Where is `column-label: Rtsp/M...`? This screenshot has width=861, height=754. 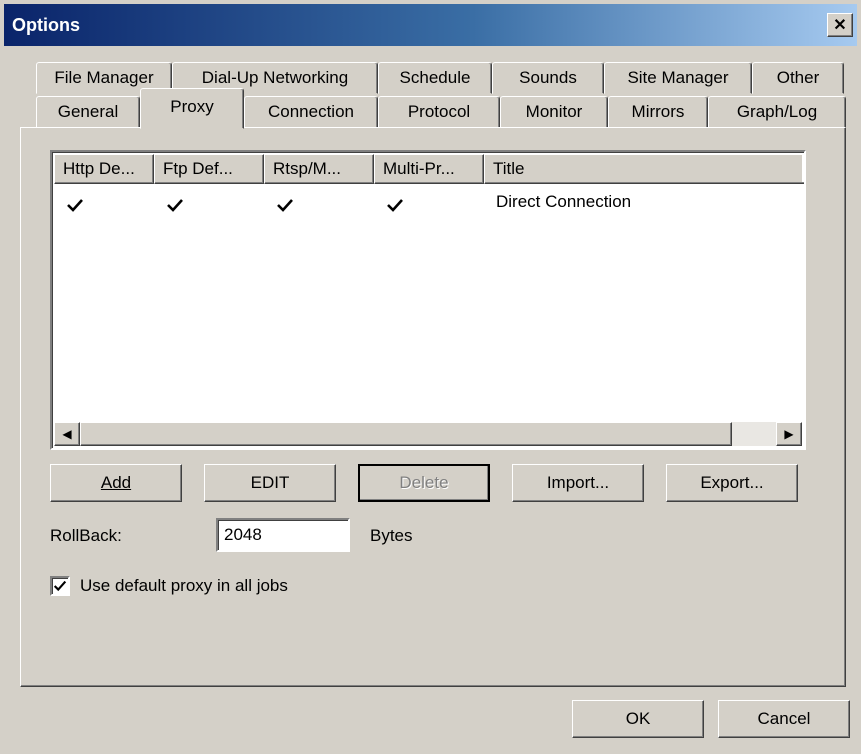
column-label: Rtsp/M... is located at coordinates (307, 168).